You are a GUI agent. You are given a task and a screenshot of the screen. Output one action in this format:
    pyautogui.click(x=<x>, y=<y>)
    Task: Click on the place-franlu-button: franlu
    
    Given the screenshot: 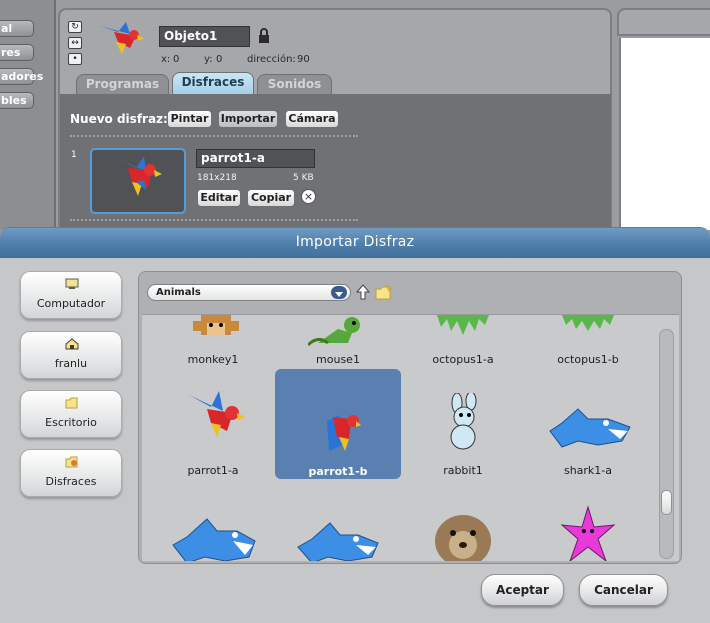 What is the action you would take?
    pyautogui.click(x=71, y=355)
    